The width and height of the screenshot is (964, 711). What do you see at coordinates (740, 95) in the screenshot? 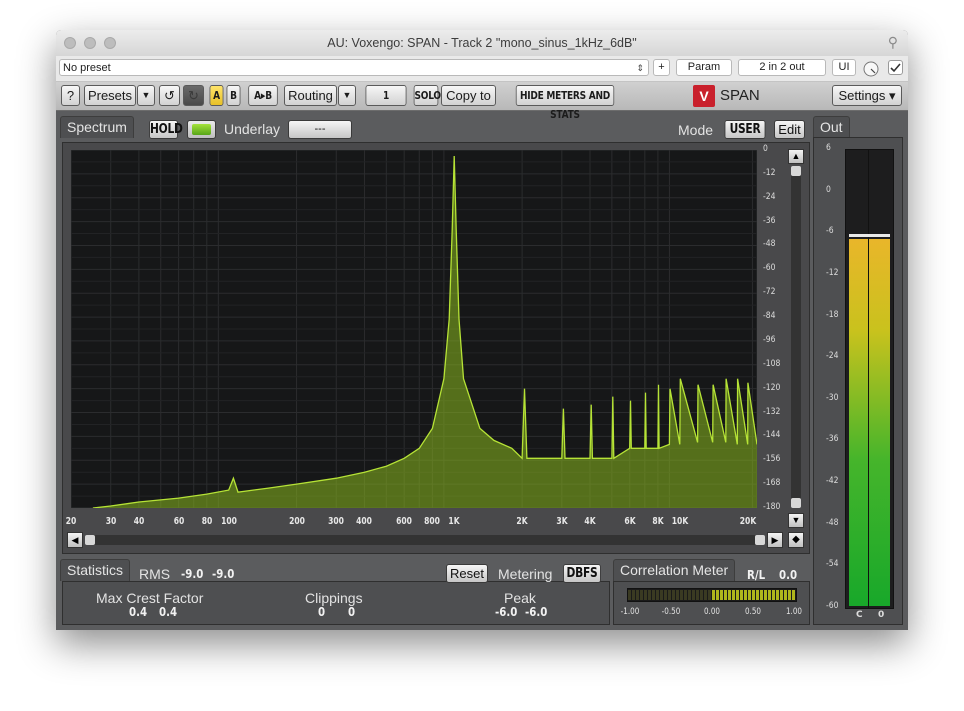
I see `plugin-name: SPAN` at bounding box center [740, 95].